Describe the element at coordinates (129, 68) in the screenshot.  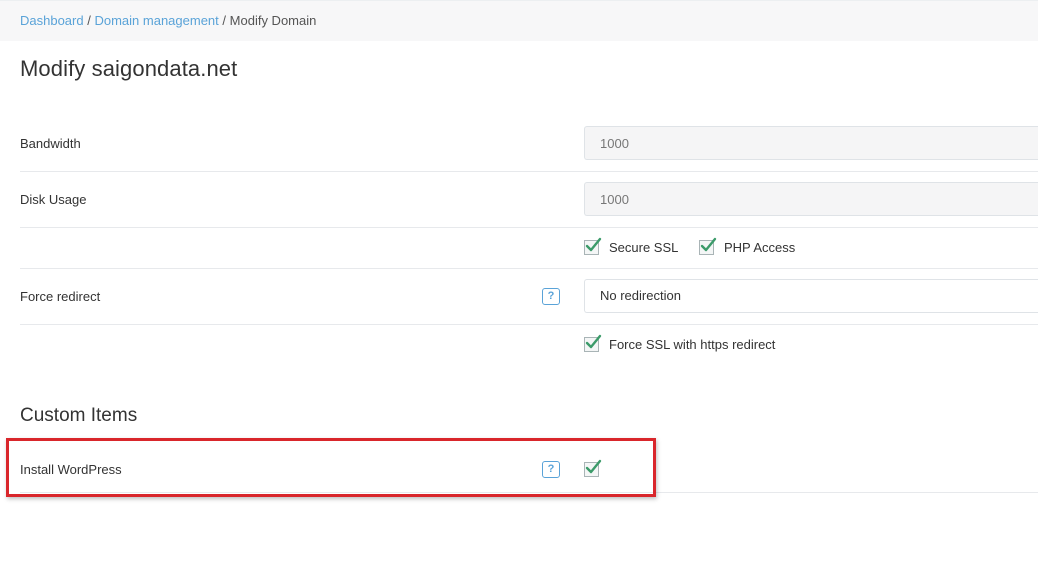
I see `page-title: Modify saigondata.net` at that location.